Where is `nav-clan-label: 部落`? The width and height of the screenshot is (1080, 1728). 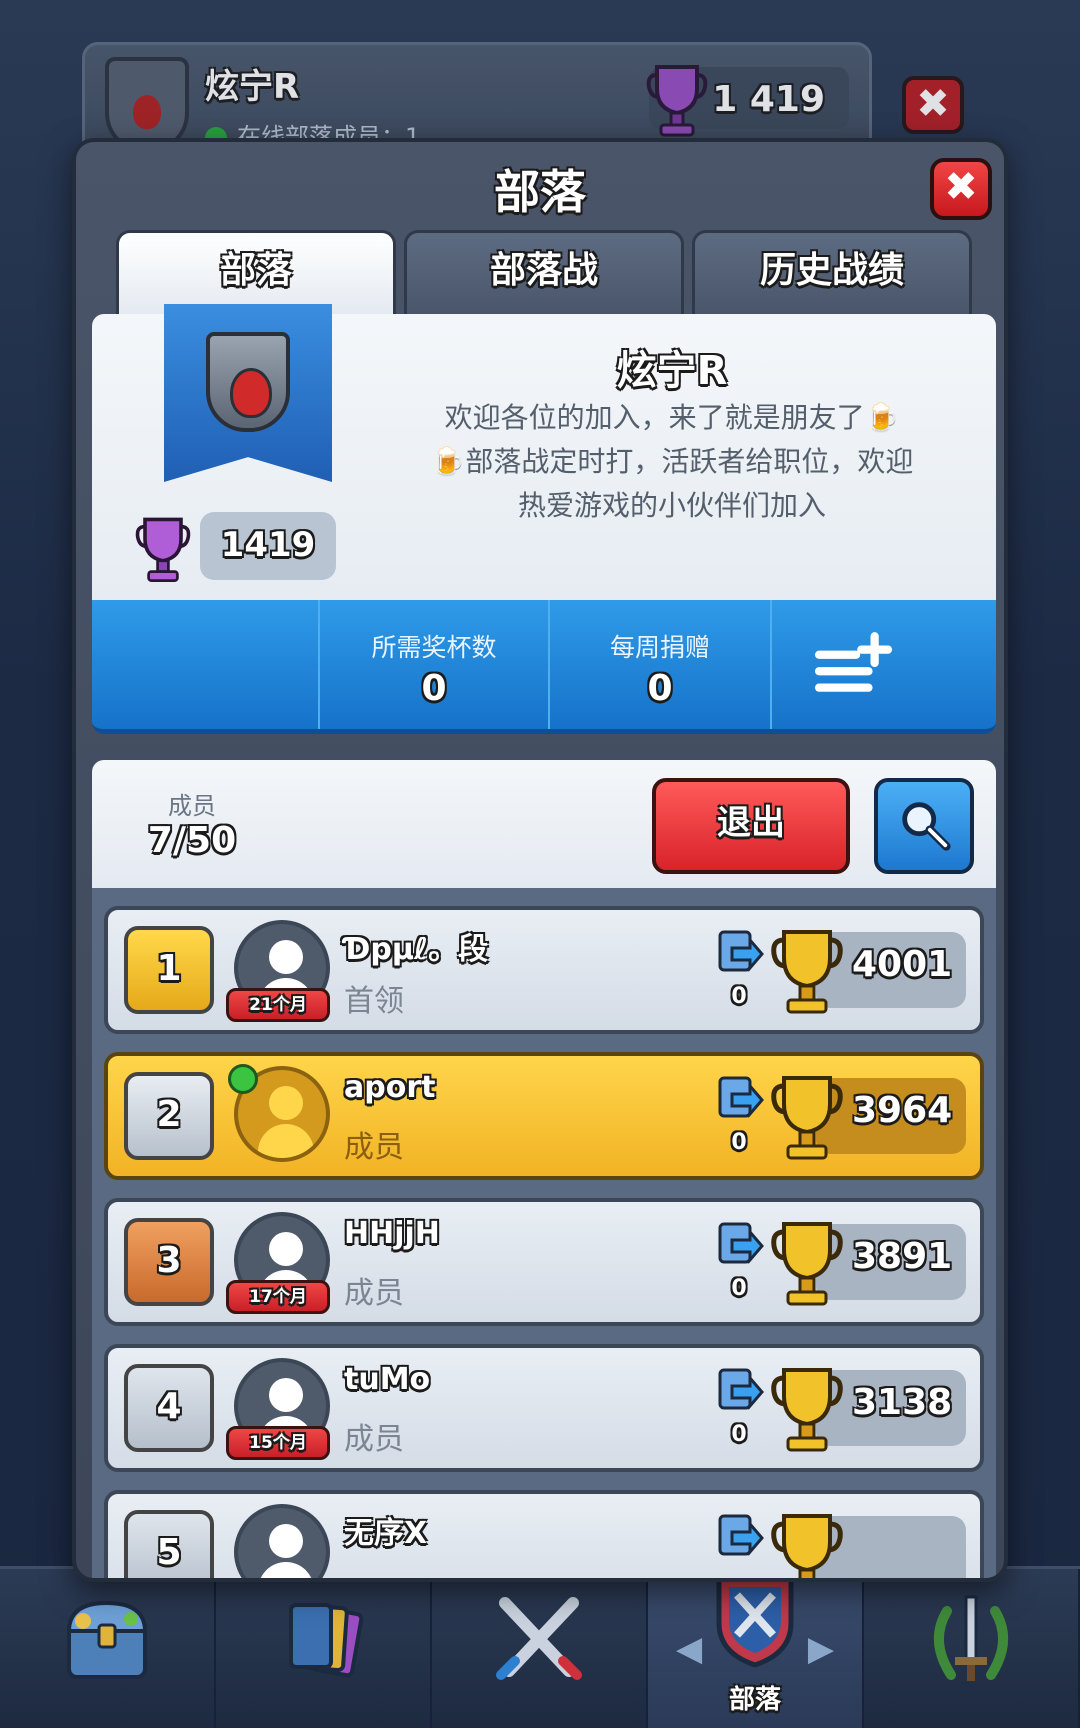 nav-clan-label: 部落 is located at coordinates (754, 1700).